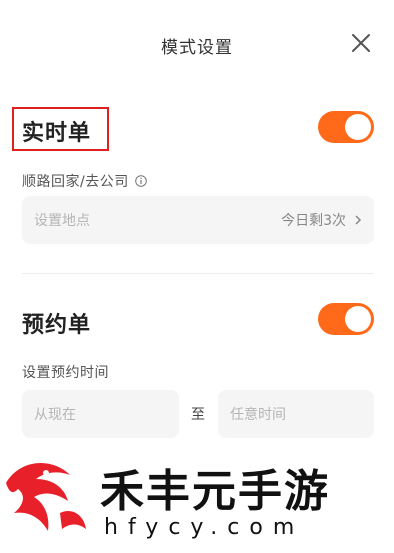 This screenshot has width=394, height=553. Describe the element at coordinates (296, 414) in the screenshot. I see `end-time-field: 任意时间` at that location.